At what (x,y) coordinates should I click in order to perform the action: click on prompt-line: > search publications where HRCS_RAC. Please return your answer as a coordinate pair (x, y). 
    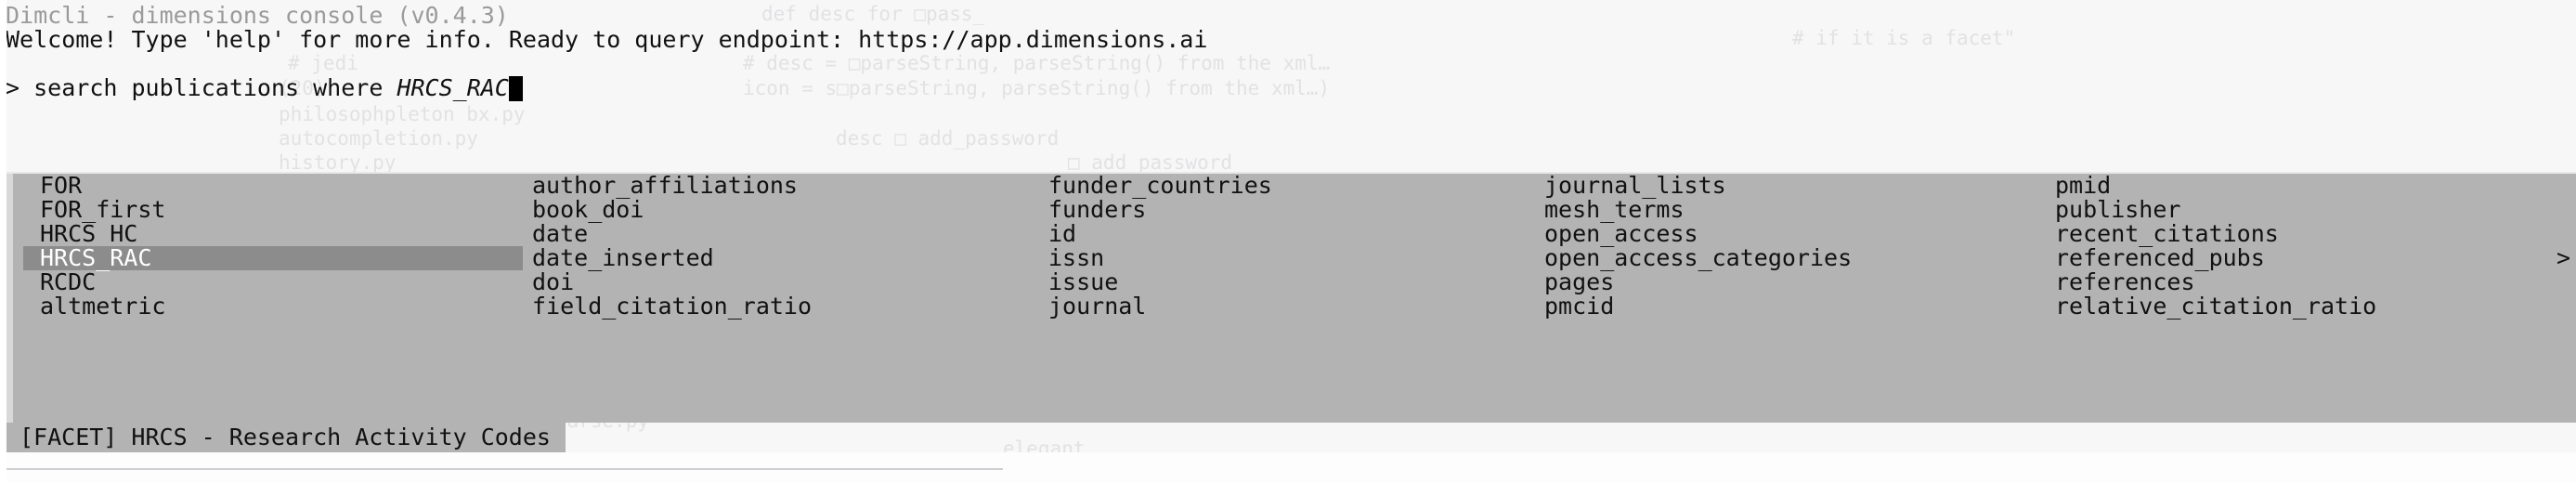
    Looking at the image, I should click on (264, 88).